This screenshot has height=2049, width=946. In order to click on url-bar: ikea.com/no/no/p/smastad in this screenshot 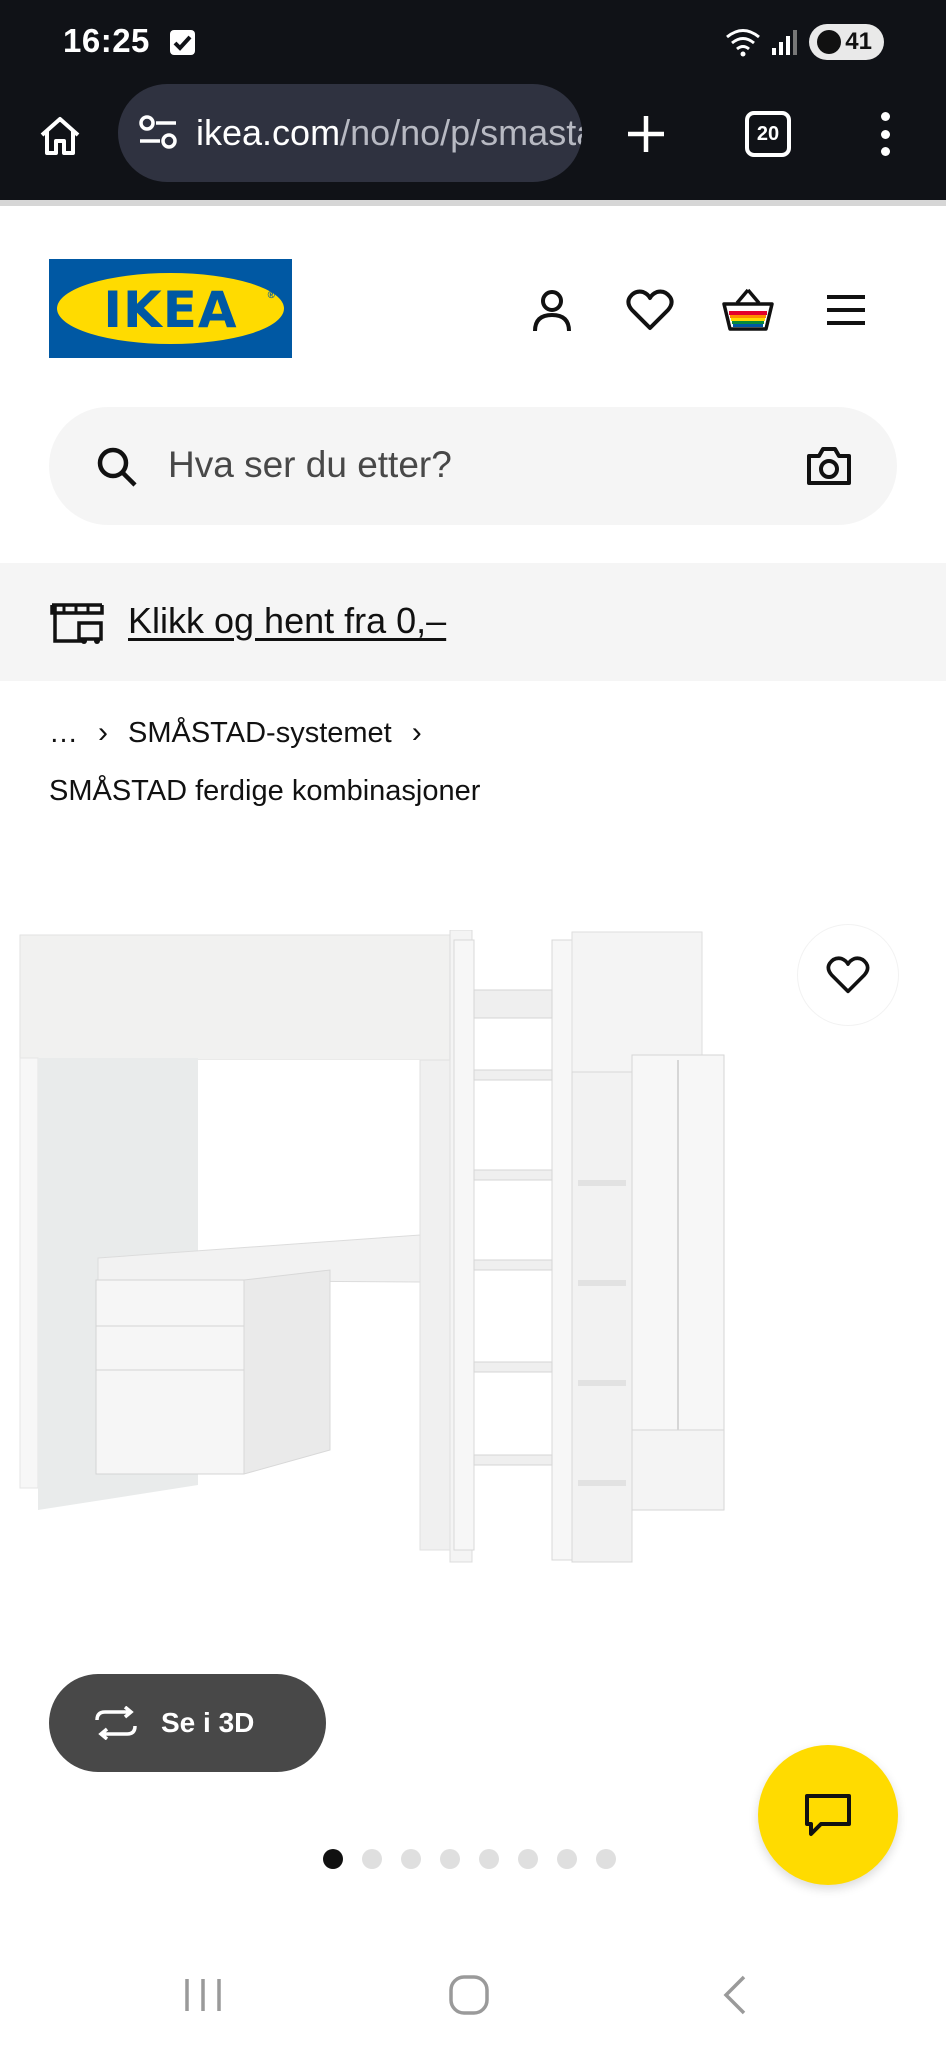, I will do `click(350, 133)`.